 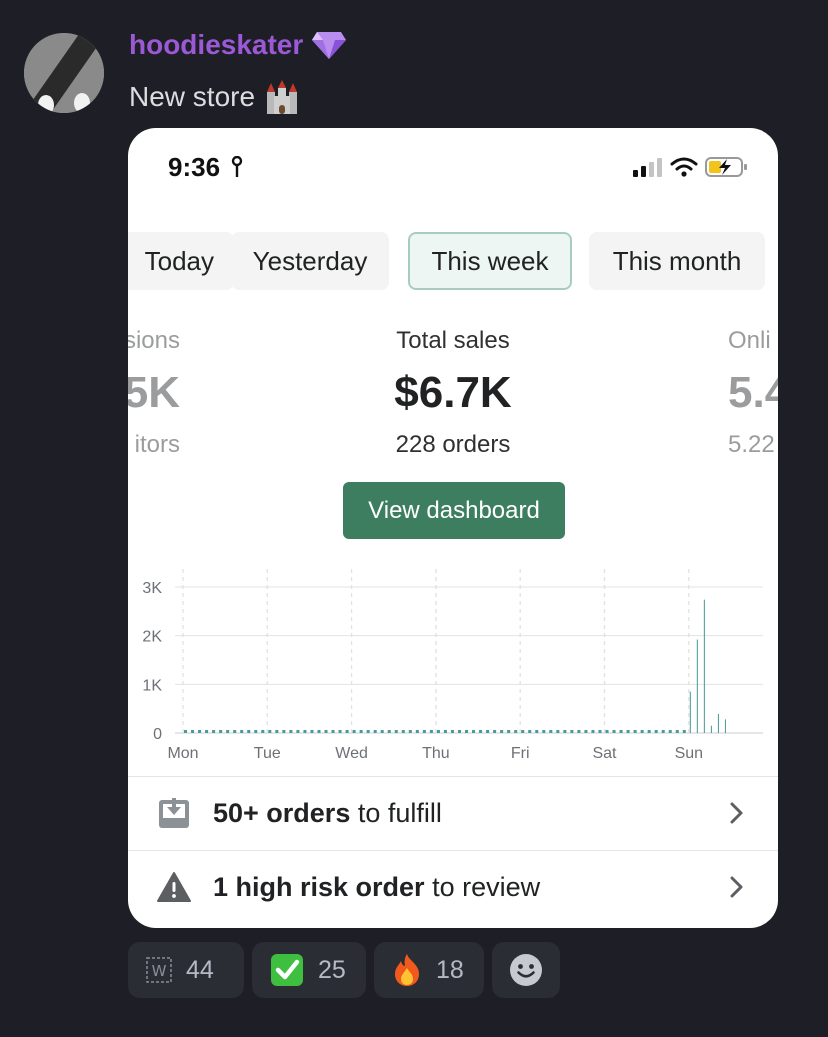 I want to click on chart-y-tick-label: 2K, so click(x=152, y=637).